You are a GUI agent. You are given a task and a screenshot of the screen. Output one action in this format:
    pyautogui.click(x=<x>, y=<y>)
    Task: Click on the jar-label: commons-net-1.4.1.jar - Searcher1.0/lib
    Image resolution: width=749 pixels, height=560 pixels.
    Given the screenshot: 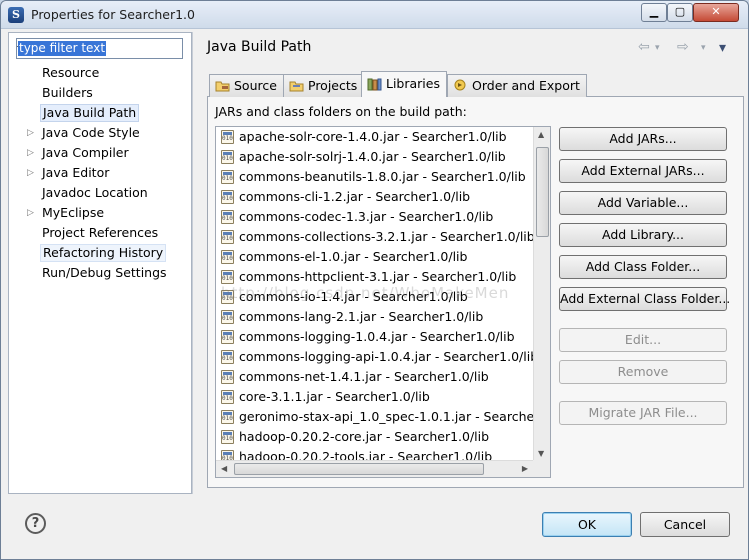 What is the action you would take?
    pyautogui.click(x=364, y=376)
    